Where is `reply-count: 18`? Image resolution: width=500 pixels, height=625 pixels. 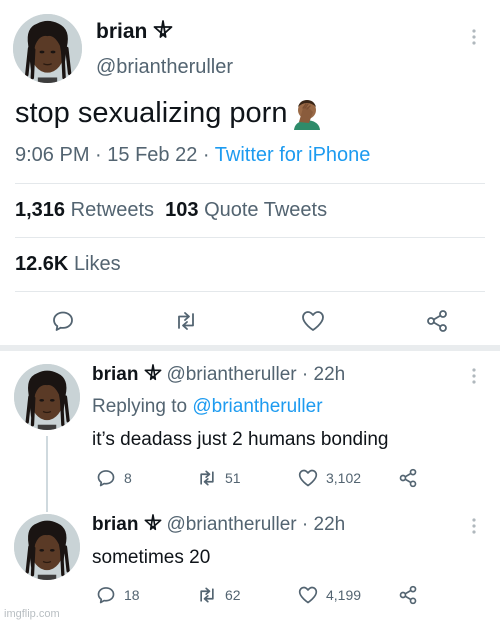
reply-count: 18 is located at coordinates (132, 595).